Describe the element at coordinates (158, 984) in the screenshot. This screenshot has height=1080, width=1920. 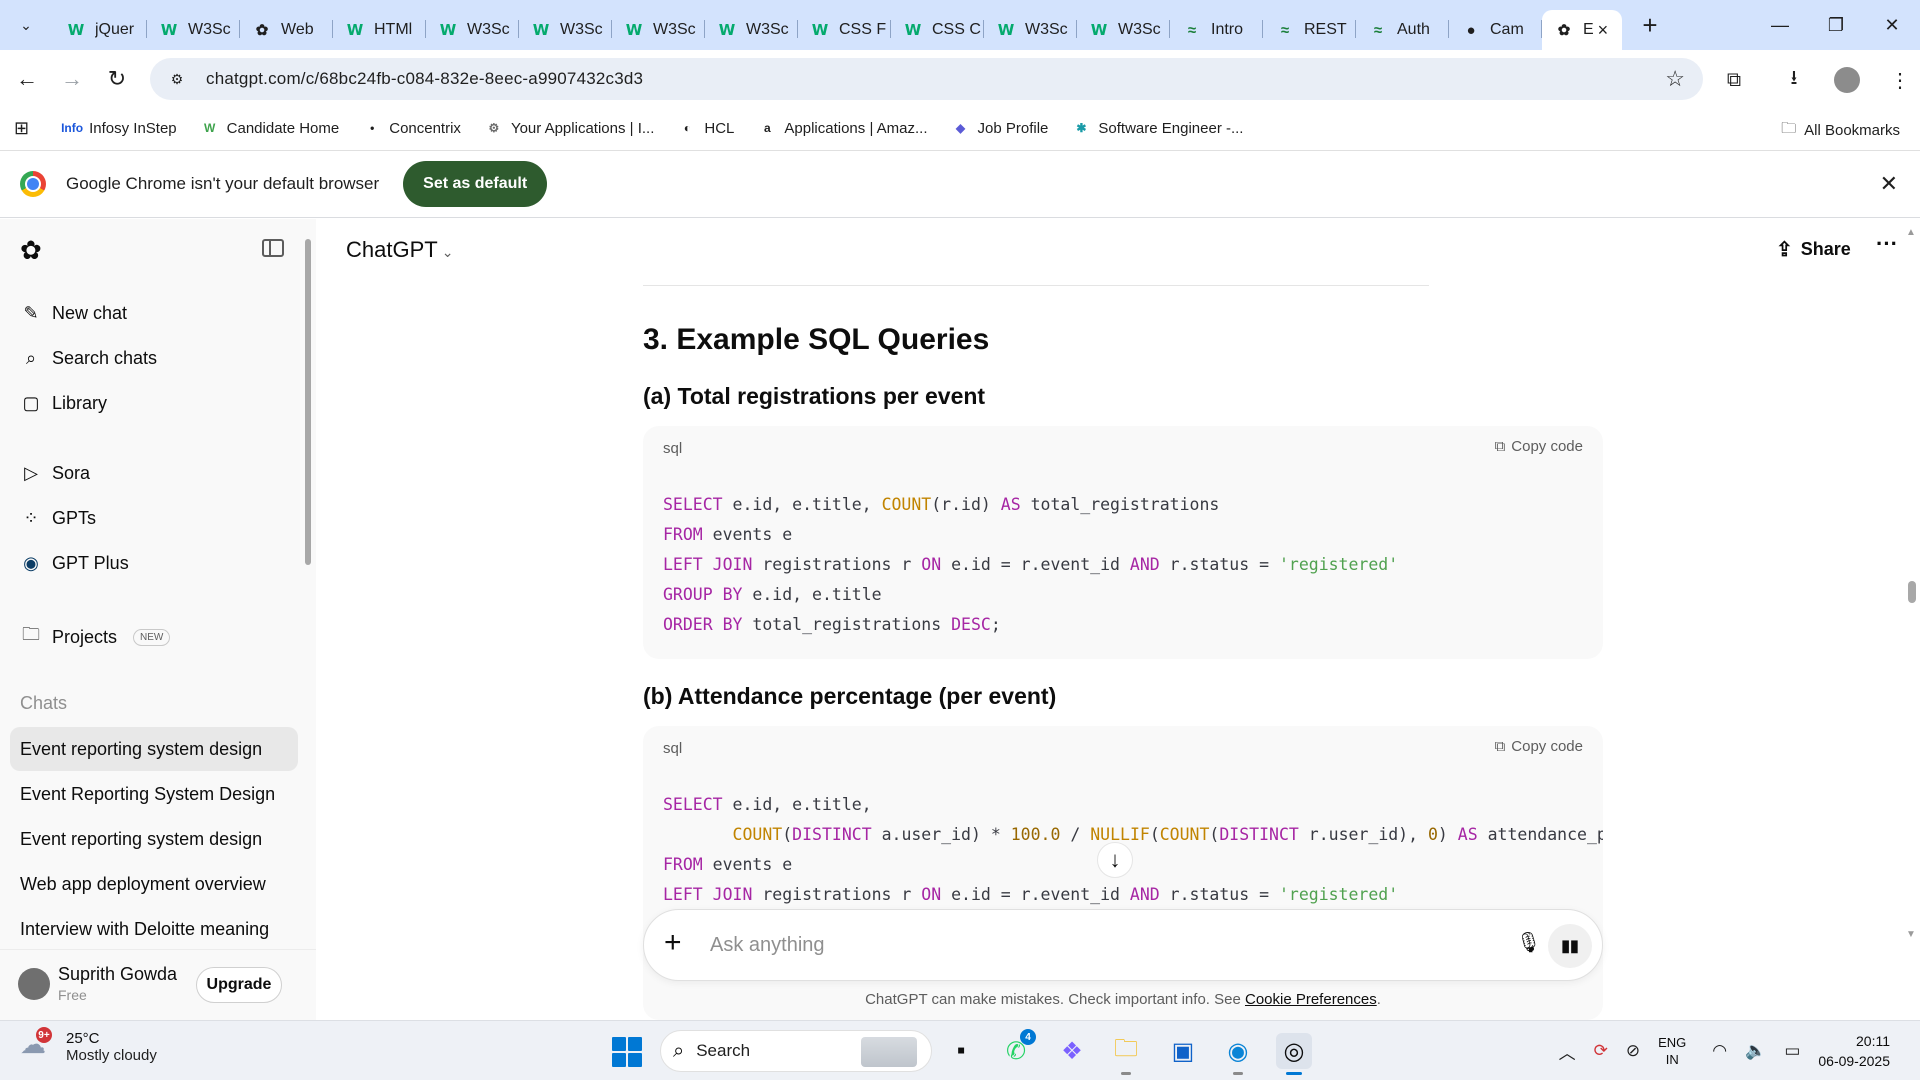
I see `user-profile-row: Suprith Gowda Free Upgrade` at that location.